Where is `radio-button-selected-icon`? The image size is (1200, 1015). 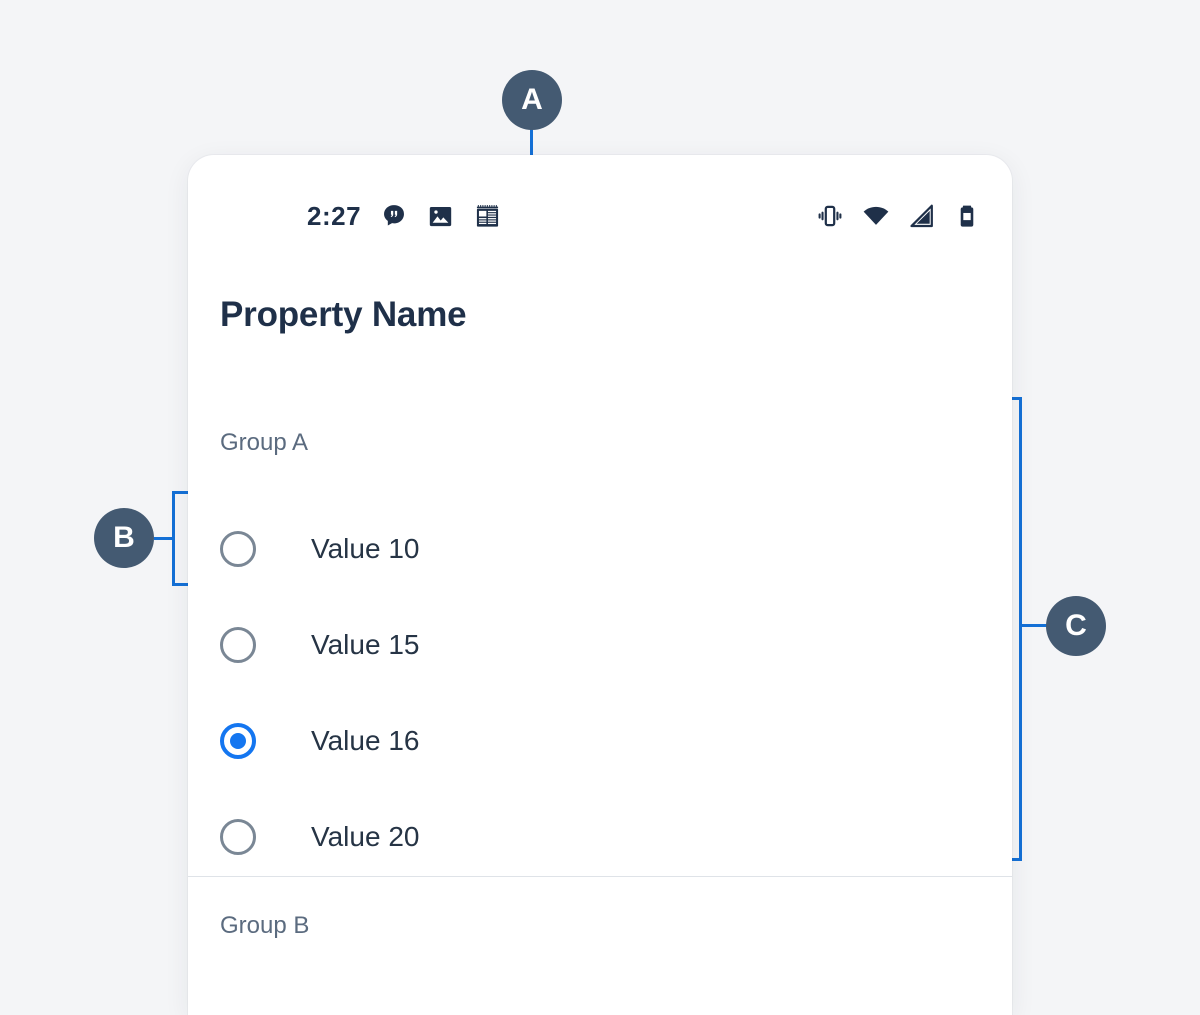 radio-button-selected-icon is located at coordinates (238, 741).